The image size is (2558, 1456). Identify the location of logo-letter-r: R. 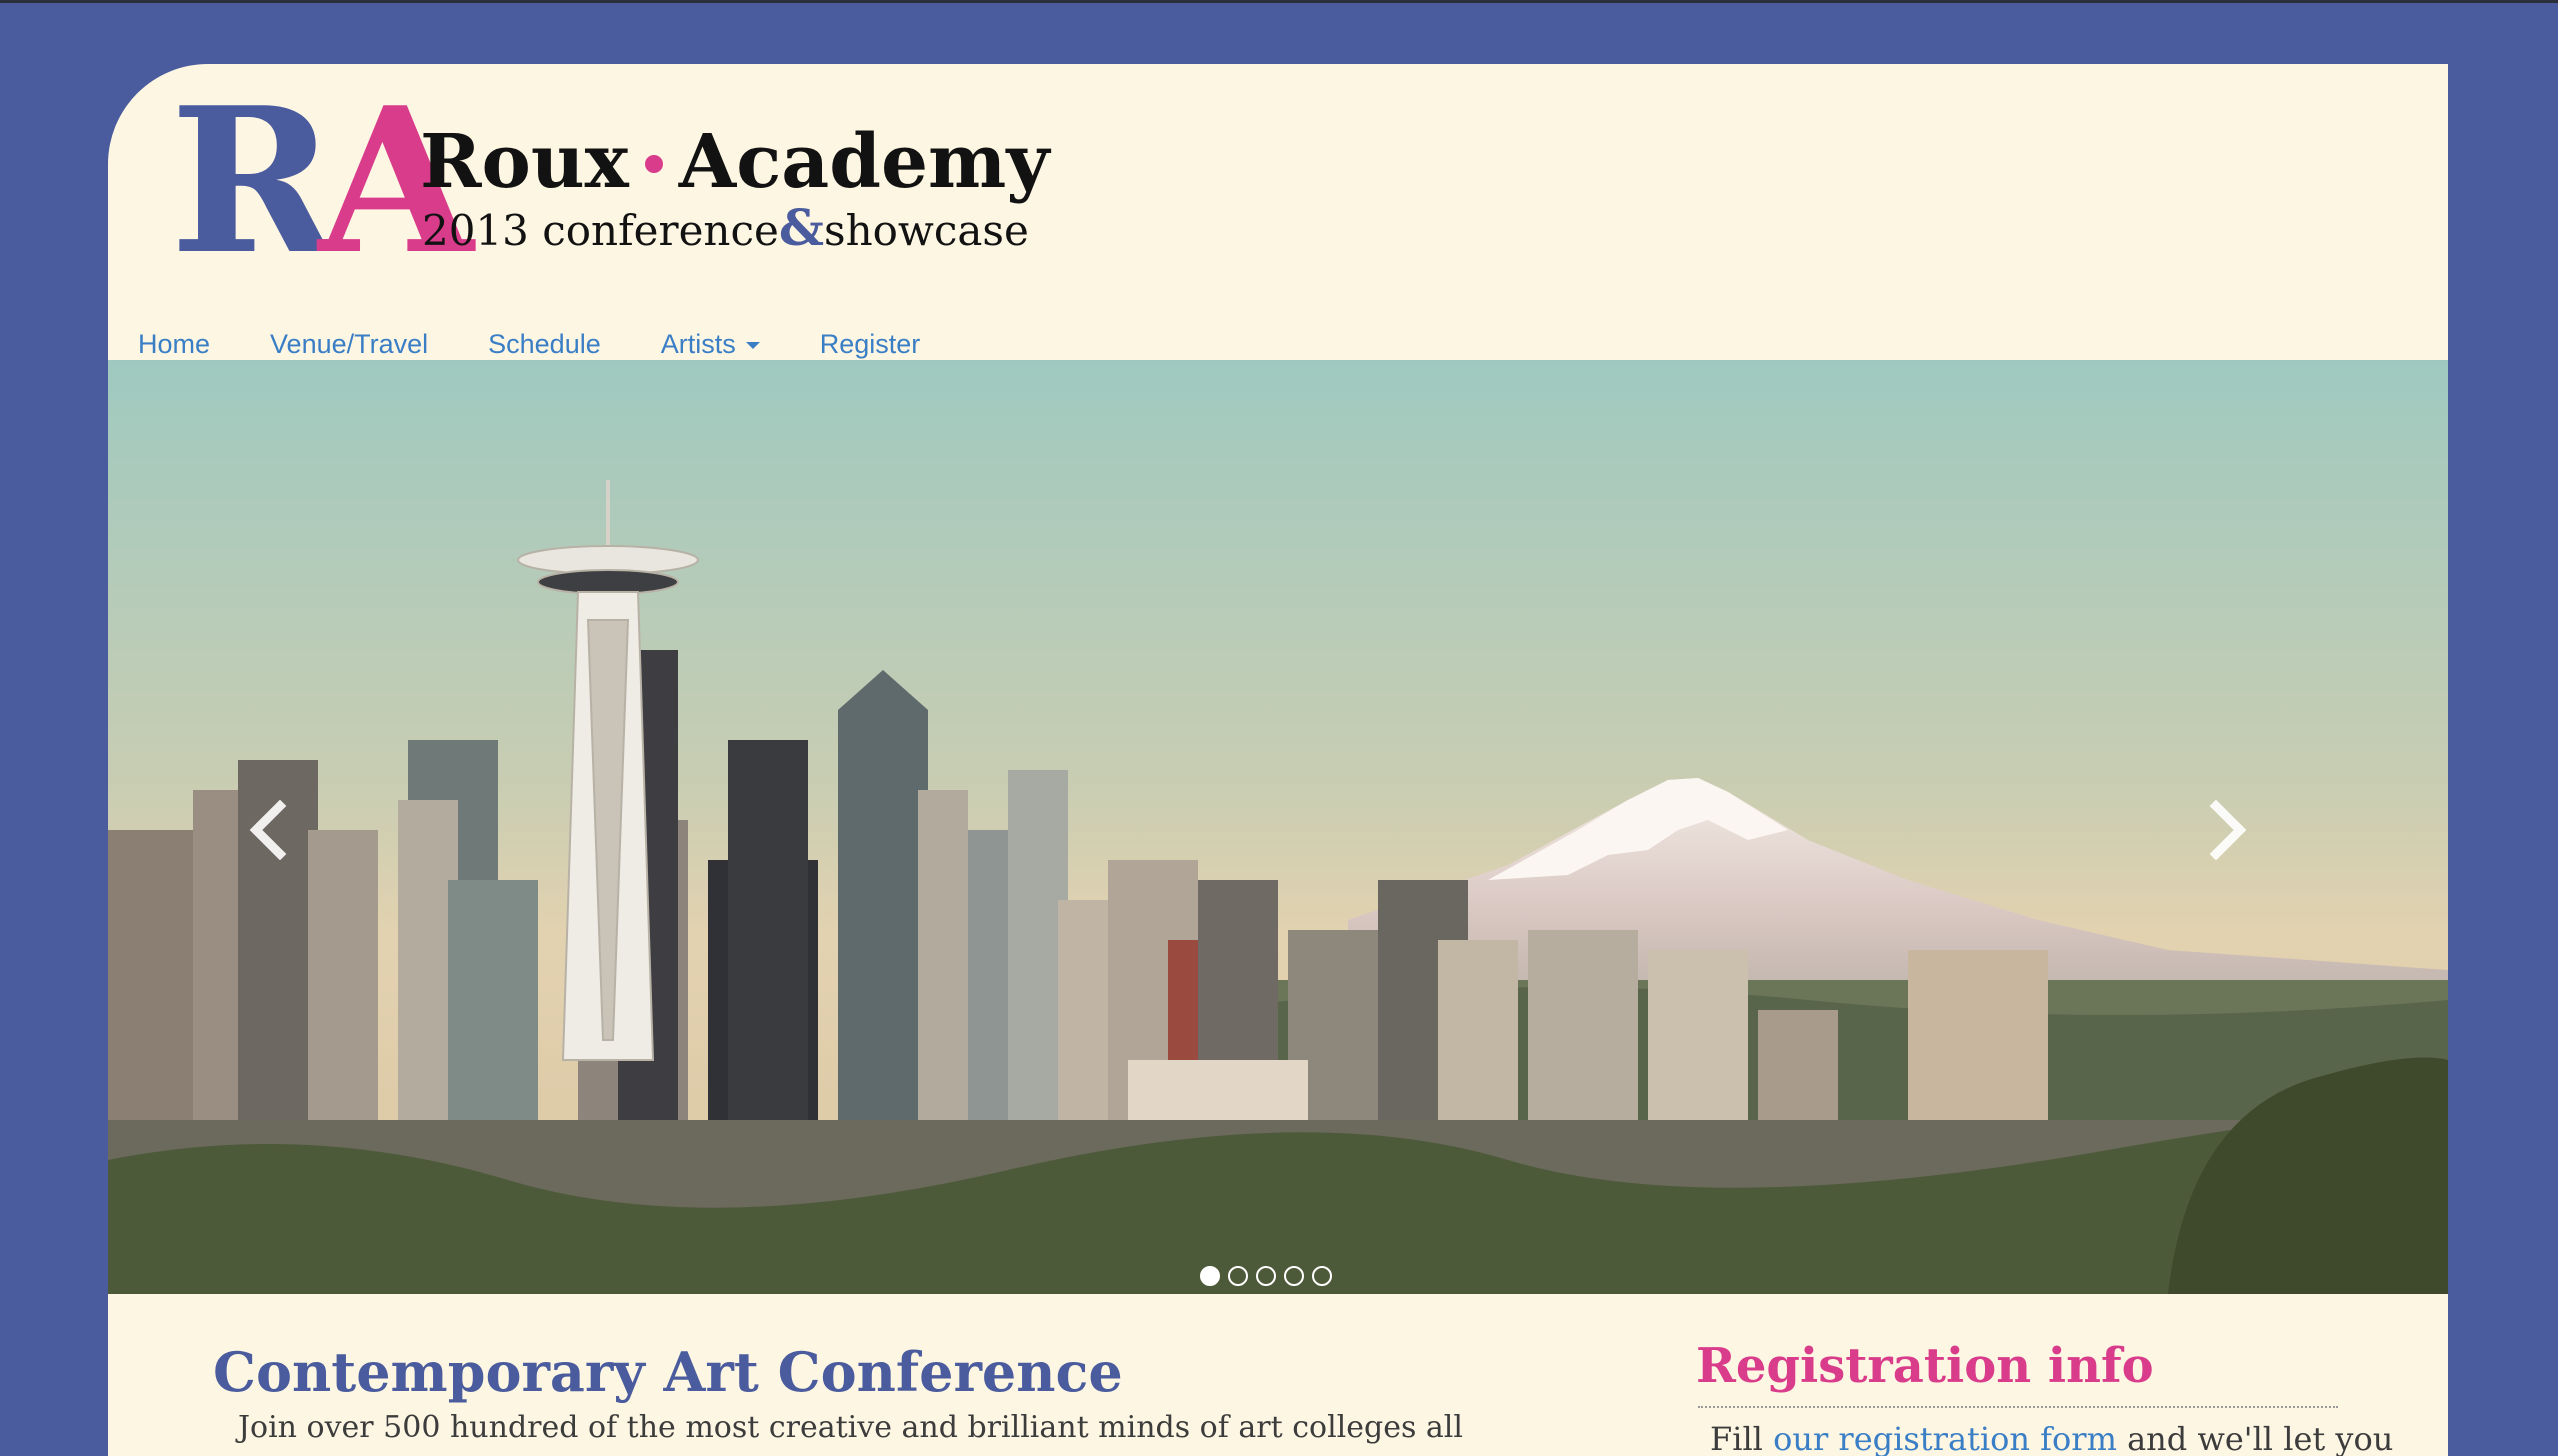
(253, 181).